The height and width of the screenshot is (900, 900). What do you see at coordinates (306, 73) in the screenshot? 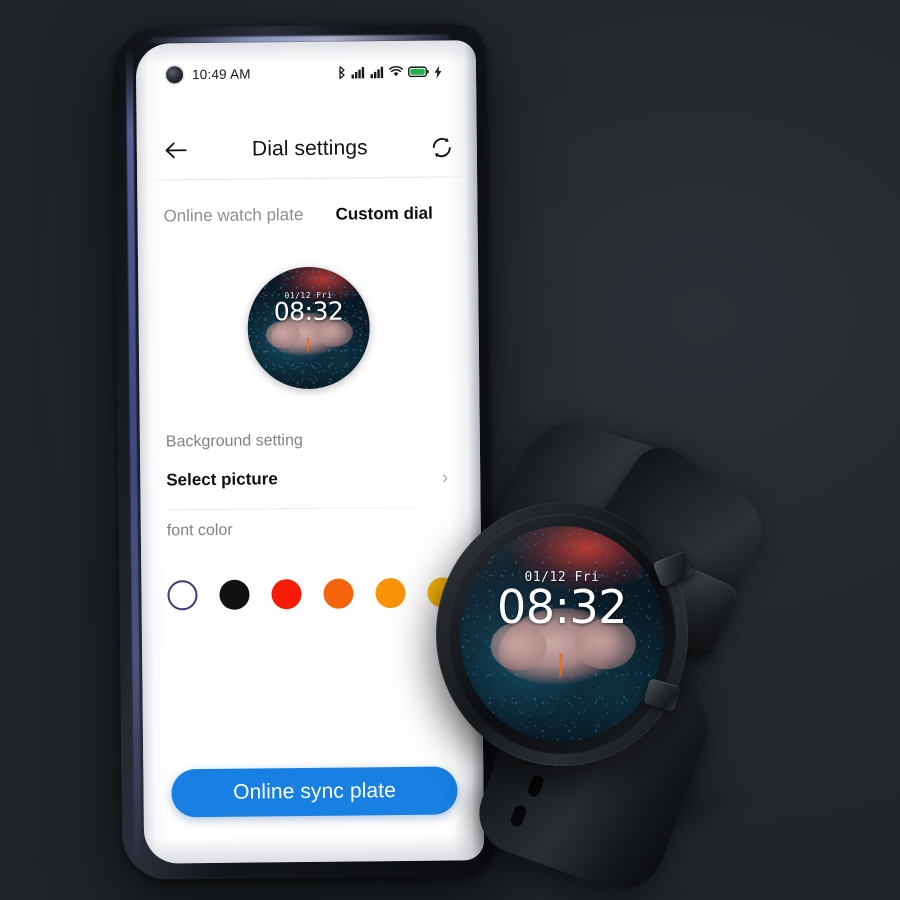
I see `status-bar: 10:49 AM` at bounding box center [306, 73].